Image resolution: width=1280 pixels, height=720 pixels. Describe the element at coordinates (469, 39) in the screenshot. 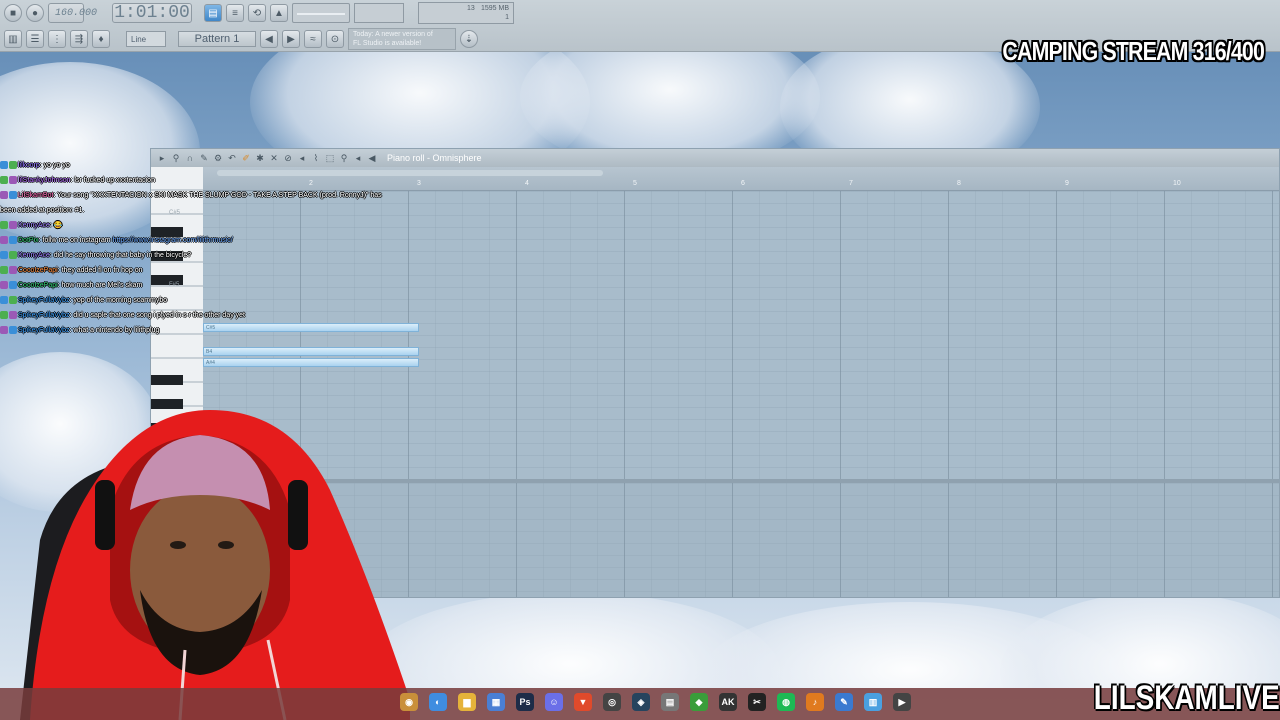

I see `download-icon: ⇣` at that location.